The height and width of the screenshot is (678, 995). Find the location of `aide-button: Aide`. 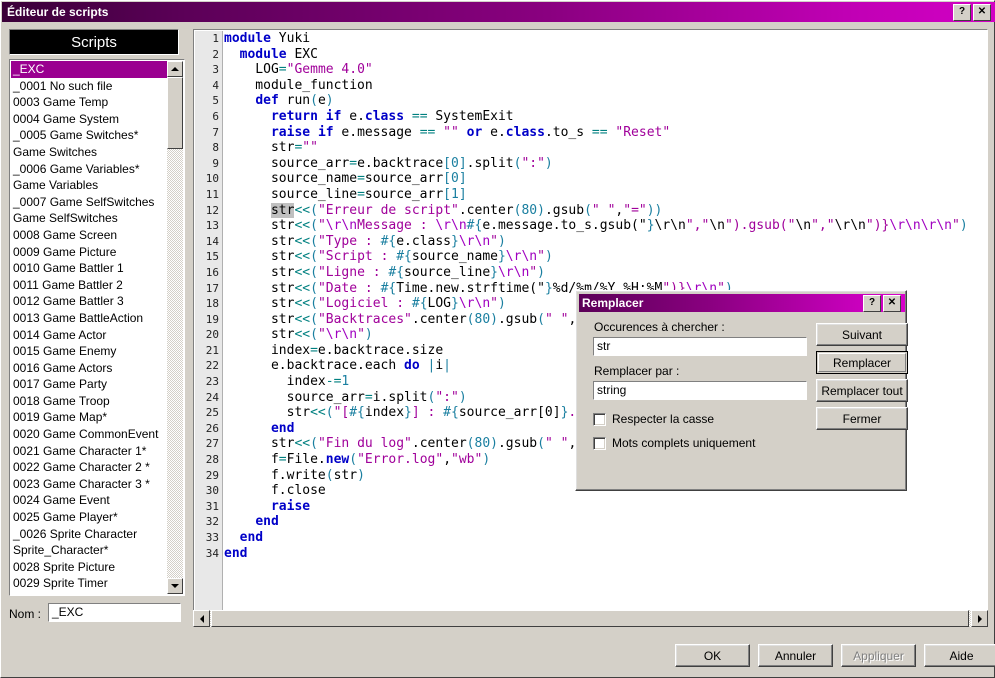

aide-button: Aide is located at coordinates (959, 655).